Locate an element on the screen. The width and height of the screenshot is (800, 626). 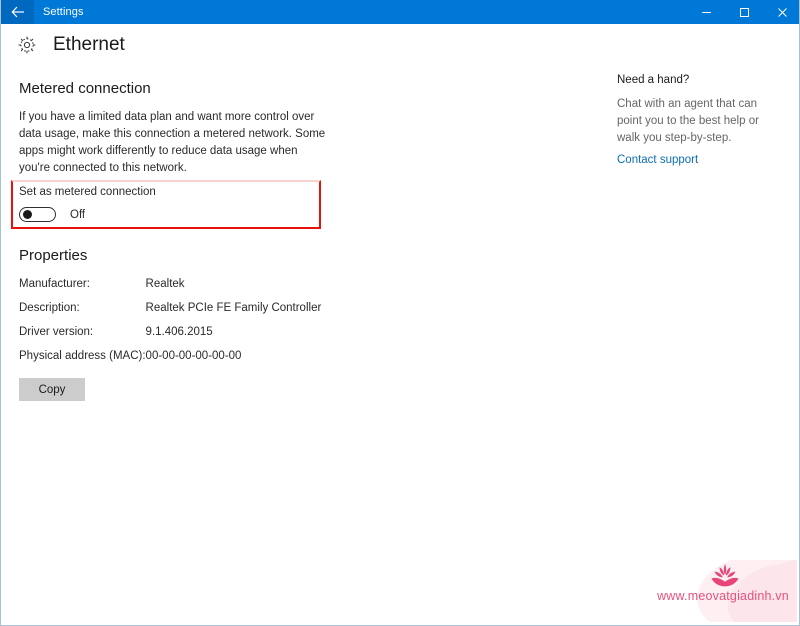
metered-toggle-state: Off is located at coordinates (78, 214).